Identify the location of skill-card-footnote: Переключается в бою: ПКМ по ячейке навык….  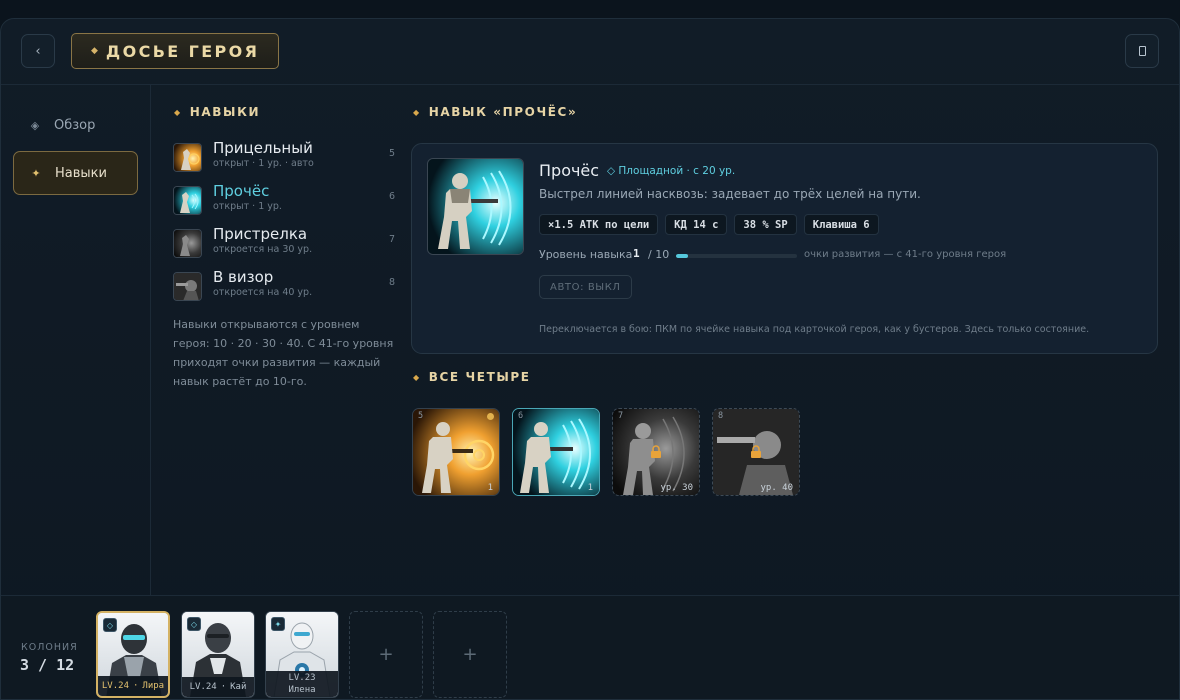
(814, 329).